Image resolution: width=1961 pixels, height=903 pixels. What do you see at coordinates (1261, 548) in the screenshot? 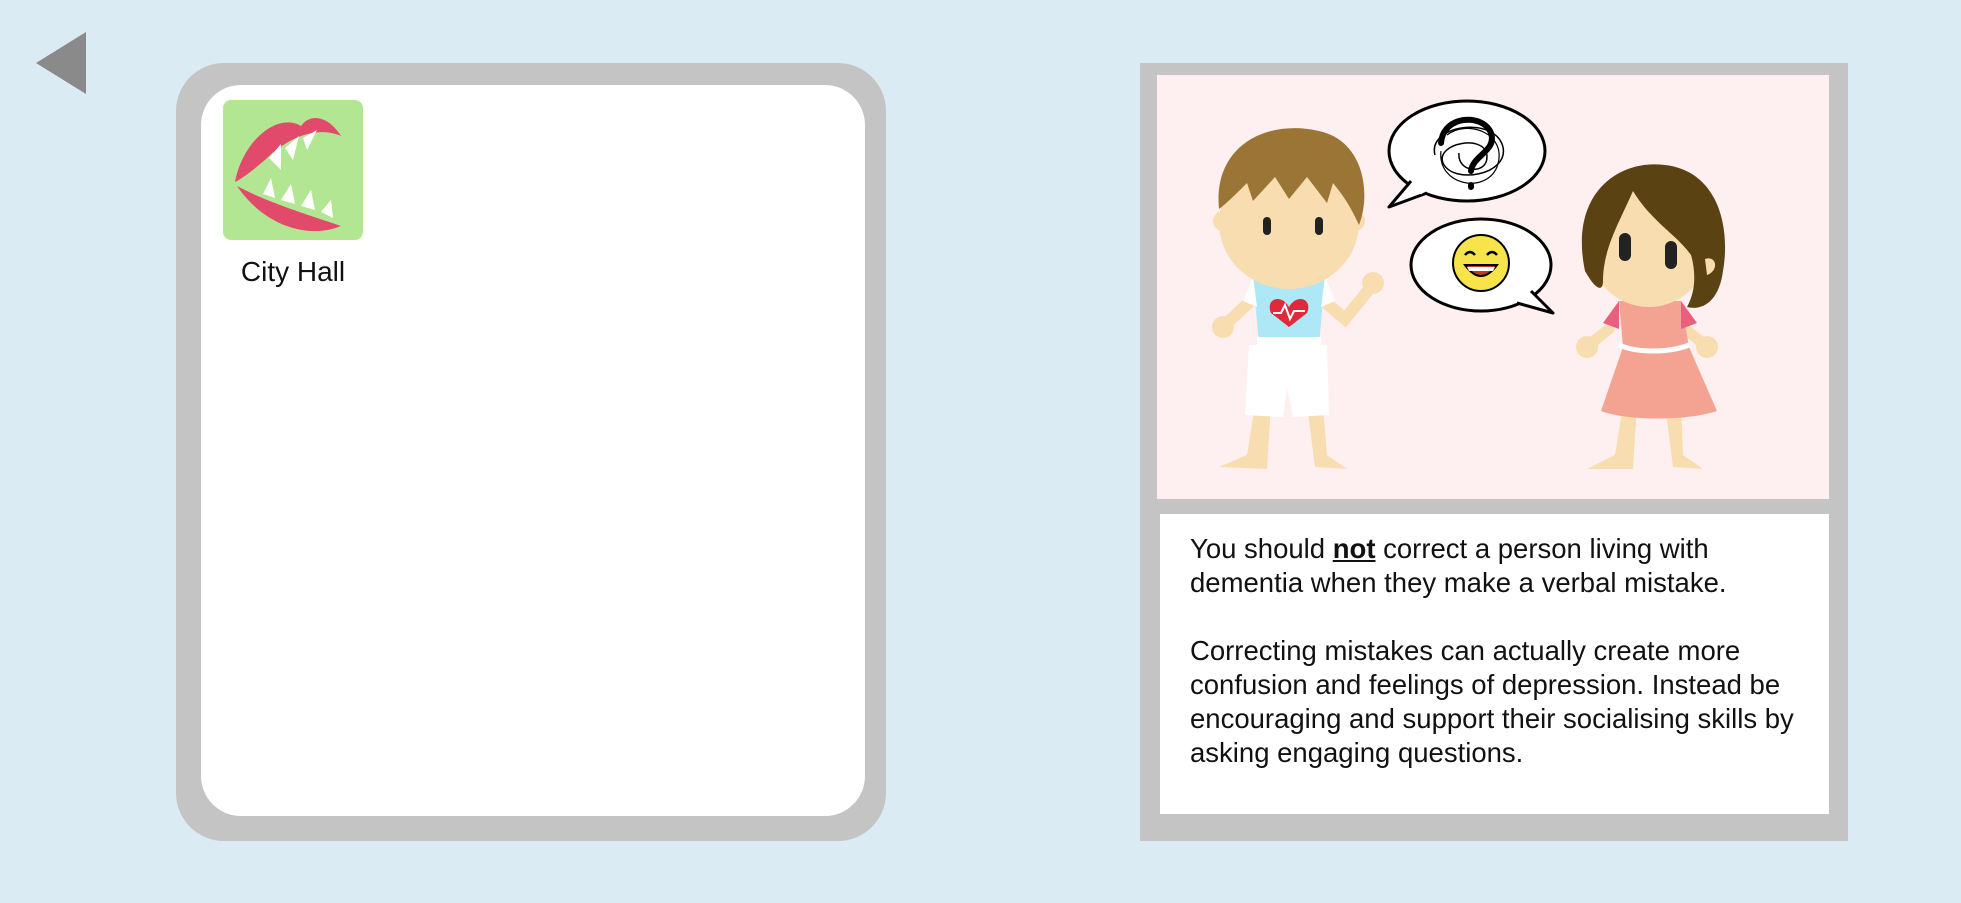
I see `info-text: You should` at bounding box center [1261, 548].